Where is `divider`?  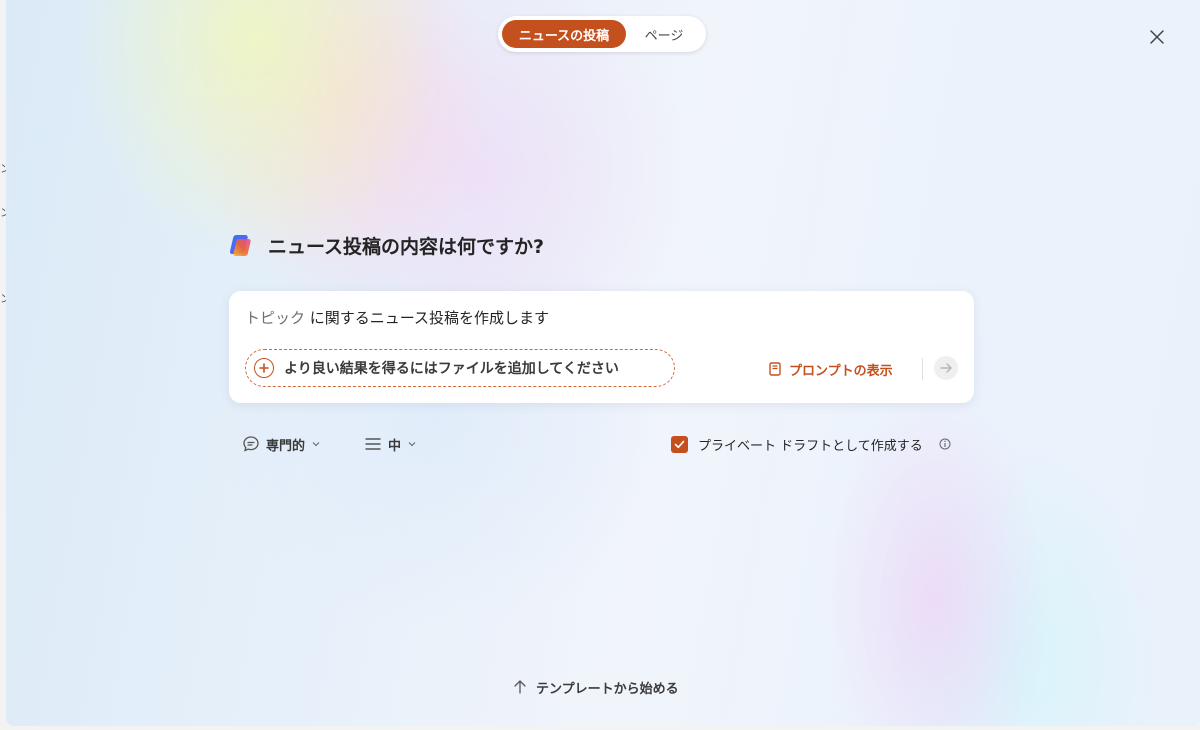
divider is located at coordinates (922, 369).